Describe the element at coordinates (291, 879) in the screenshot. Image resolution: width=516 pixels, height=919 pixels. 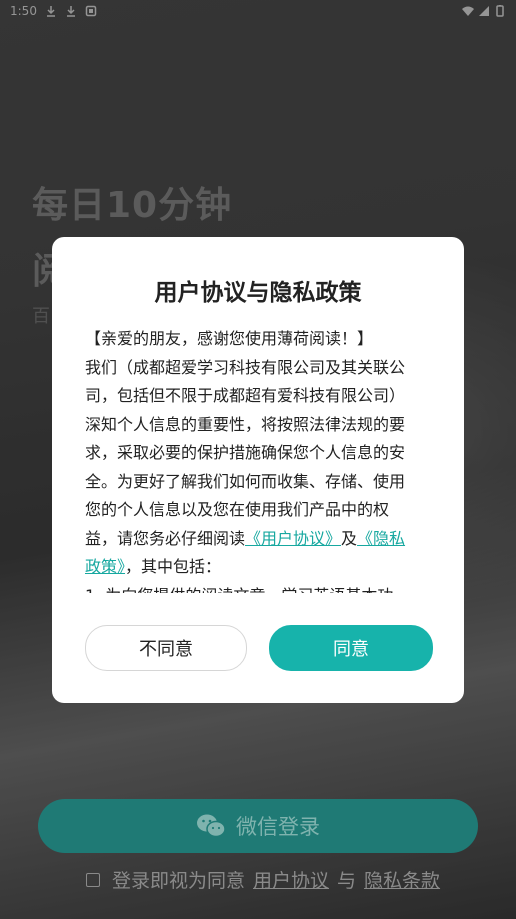
I see `terms-user-agreement-link: 用户协议` at that location.